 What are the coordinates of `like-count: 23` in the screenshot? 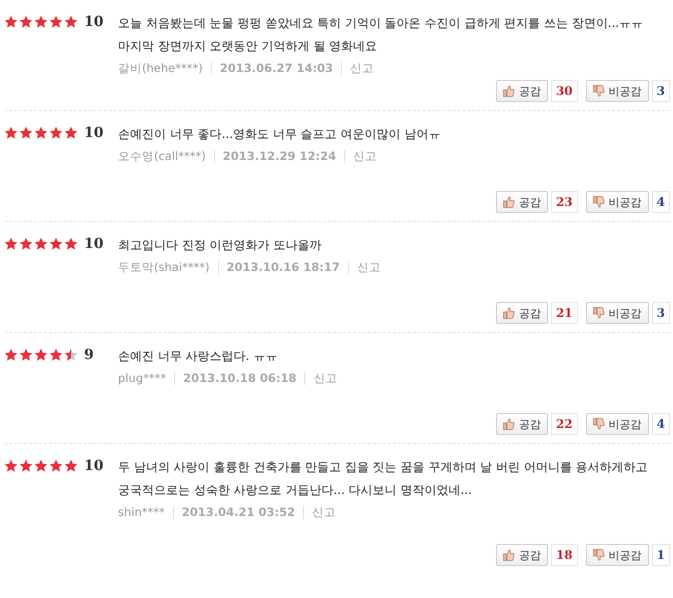 It's located at (564, 202).